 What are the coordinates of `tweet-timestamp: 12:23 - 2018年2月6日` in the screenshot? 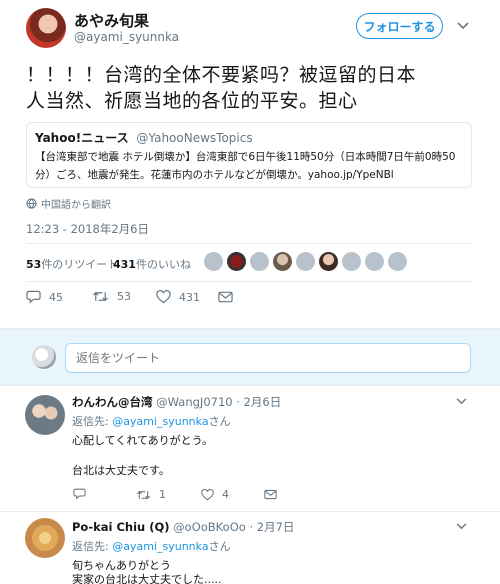 It's located at (87, 229).